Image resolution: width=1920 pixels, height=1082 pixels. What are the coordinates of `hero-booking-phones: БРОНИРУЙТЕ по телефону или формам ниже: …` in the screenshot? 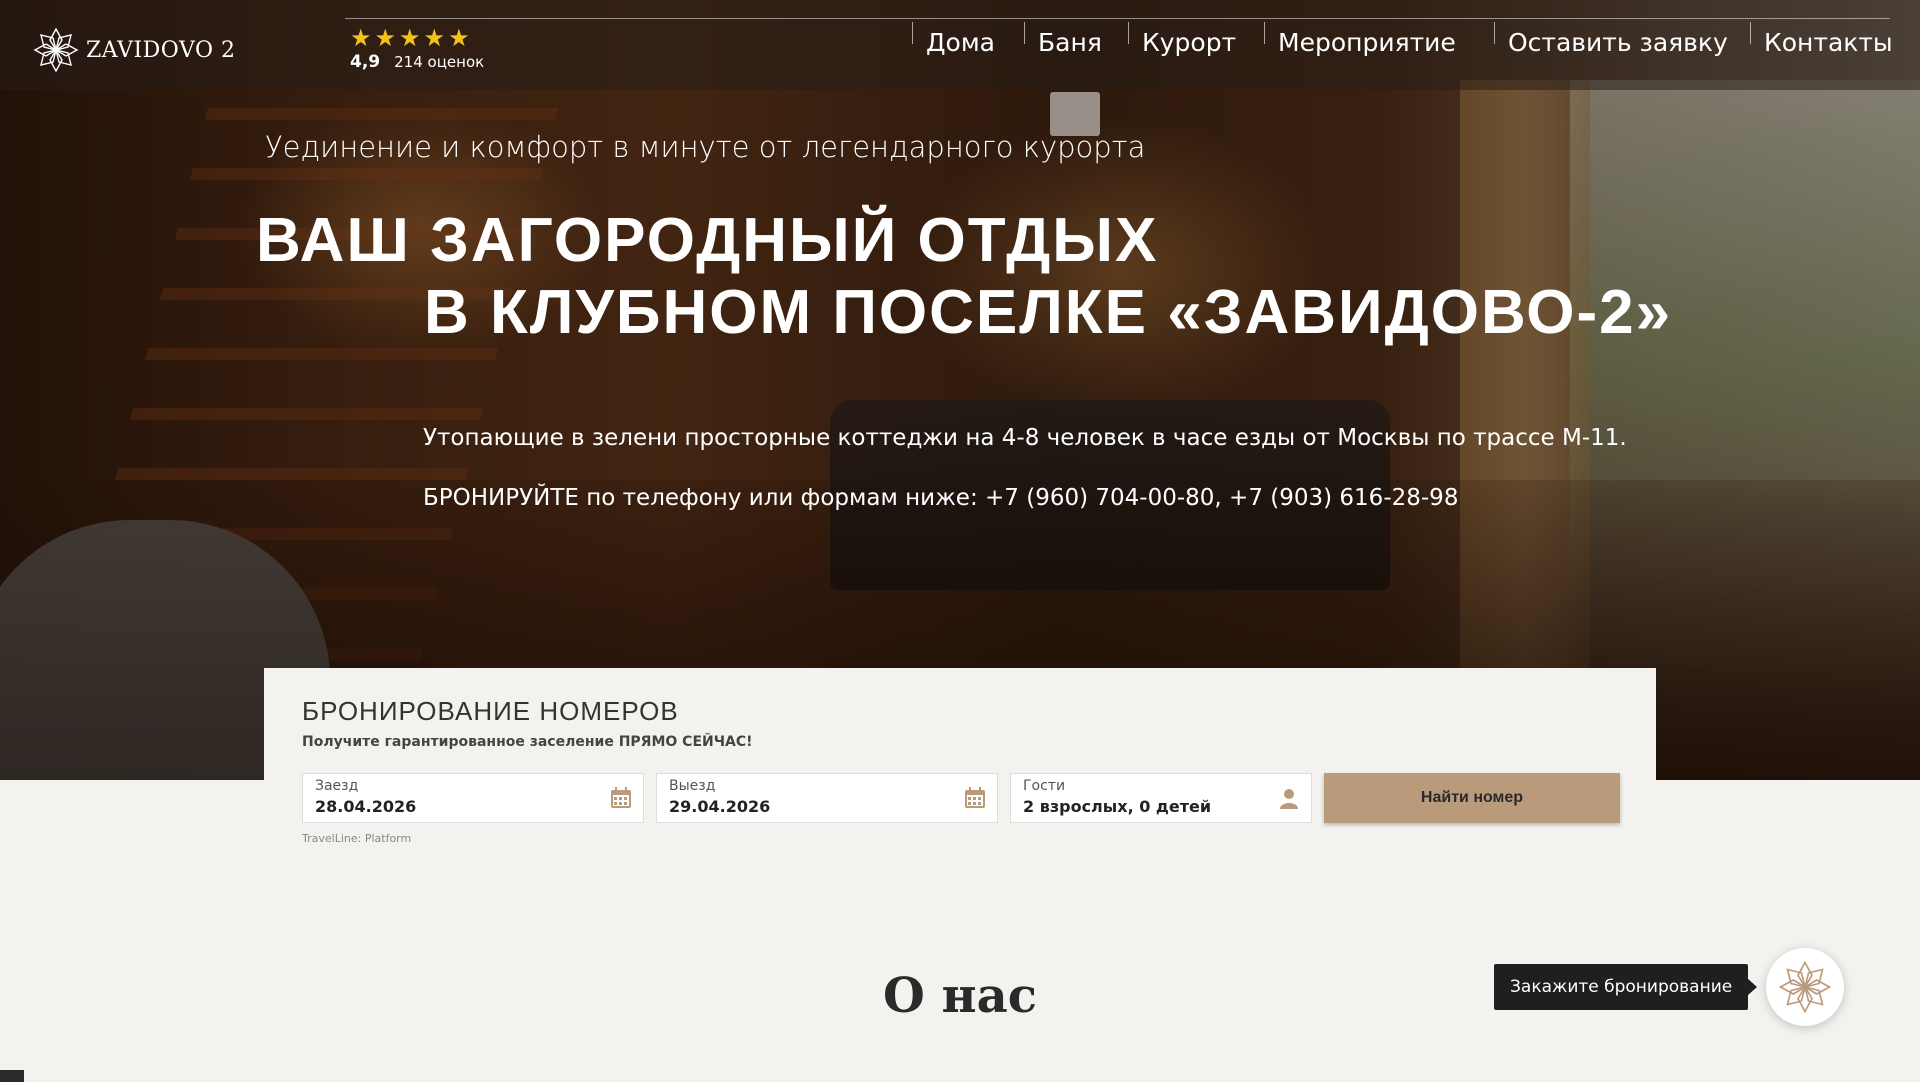 It's located at (941, 498).